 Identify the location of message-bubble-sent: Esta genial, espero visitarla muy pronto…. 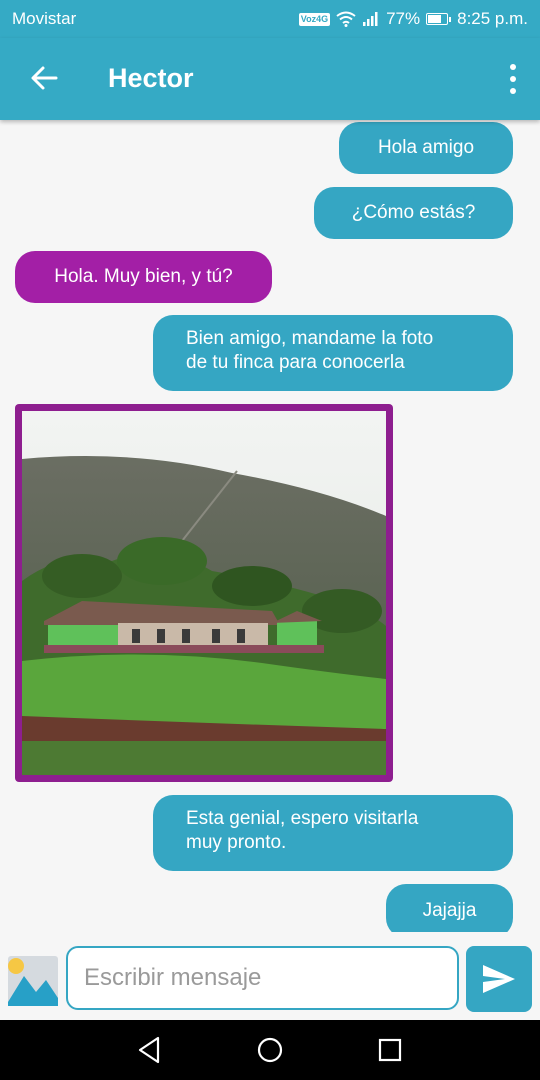
(333, 833).